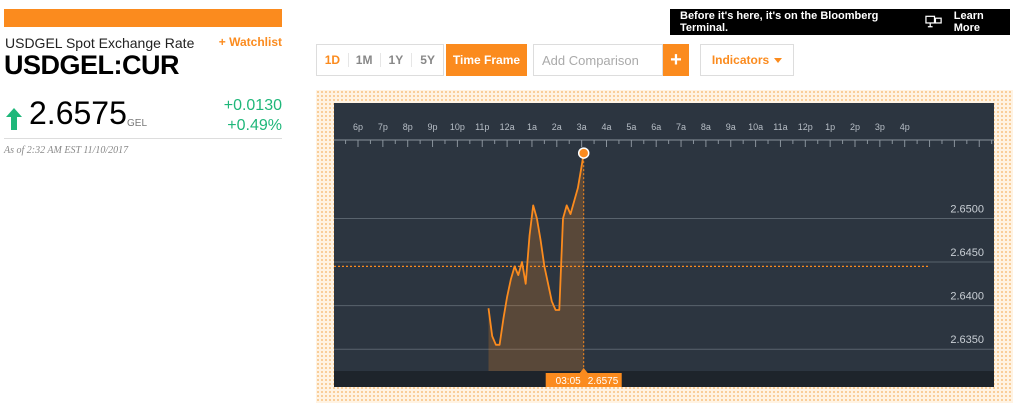 This screenshot has height=414, width=1024. What do you see at coordinates (78, 113) in the screenshot?
I see `price-value: 2.6575` at bounding box center [78, 113].